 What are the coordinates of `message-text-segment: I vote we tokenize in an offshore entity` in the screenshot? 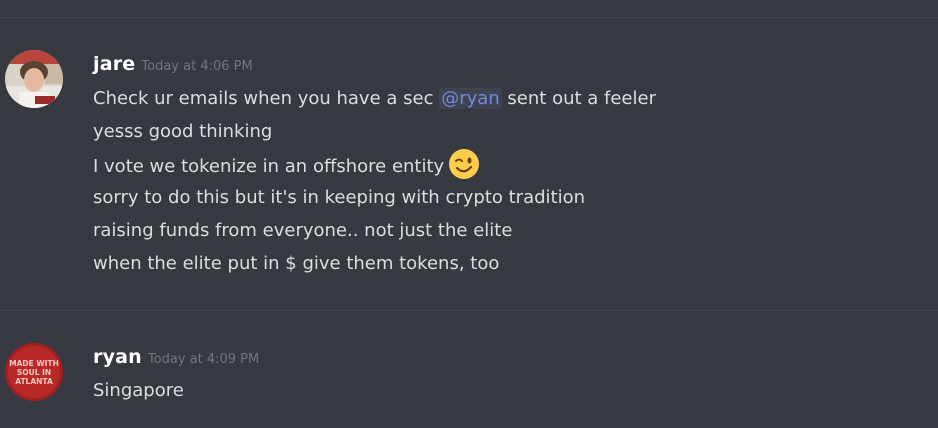 It's located at (269, 166).